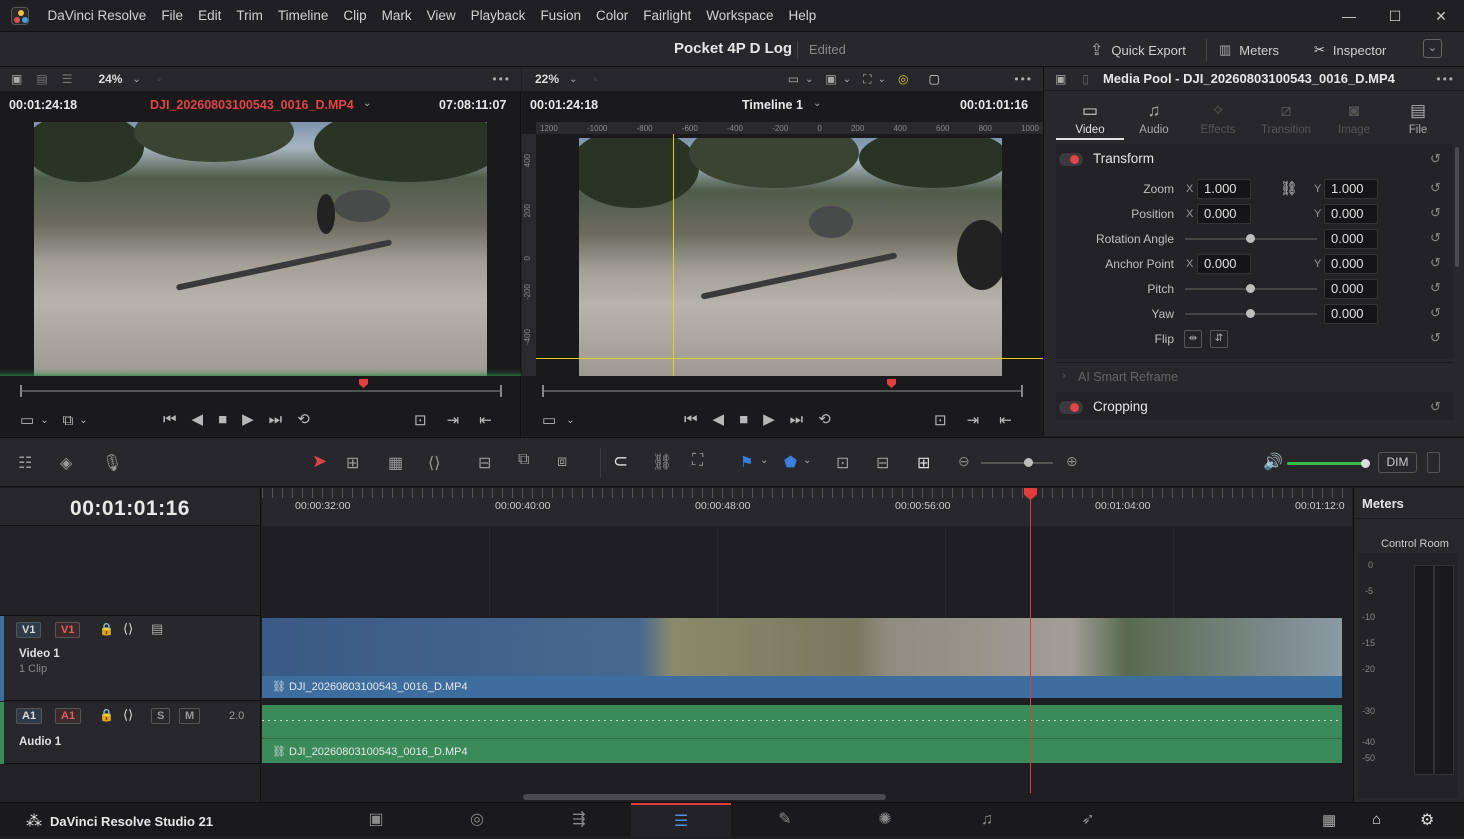 This screenshot has height=839, width=1464. What do you see at coordinates (40, 742) in the screenshot?
I see `audio-track-name: Audio 1` at bounding box center [40, 742].